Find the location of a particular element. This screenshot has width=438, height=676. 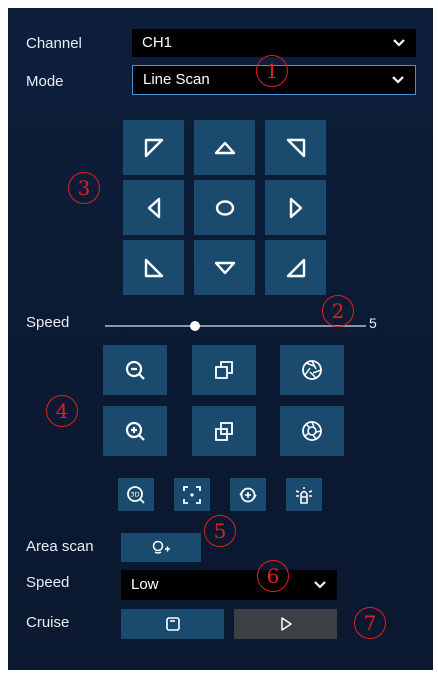

annotation-marker-2: 2 is located at coordinates (338, 311).